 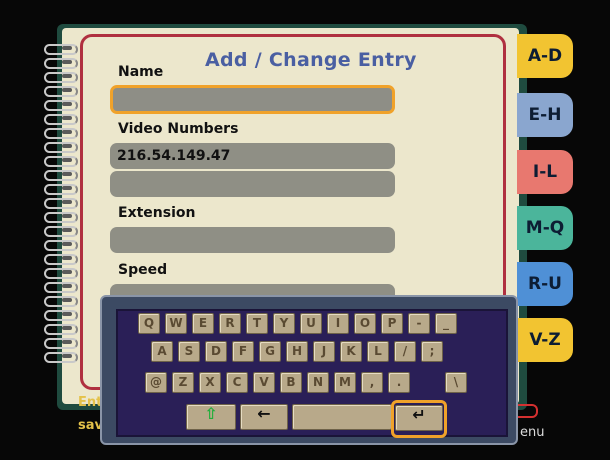 What do you see at coordinates (405, 351) in the screenshot?
I see `key-slash: /` at bounding box center [405, 351].